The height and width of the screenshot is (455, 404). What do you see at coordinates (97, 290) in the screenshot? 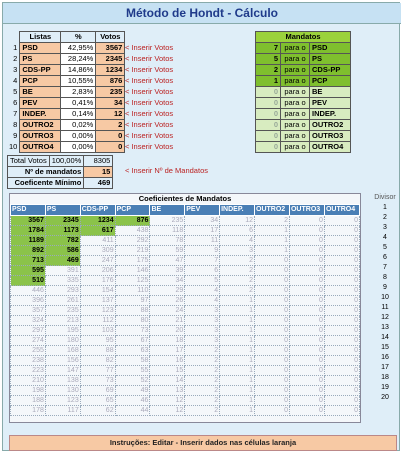
I see `coef-cell: 154` at bounding box center [97, 290].